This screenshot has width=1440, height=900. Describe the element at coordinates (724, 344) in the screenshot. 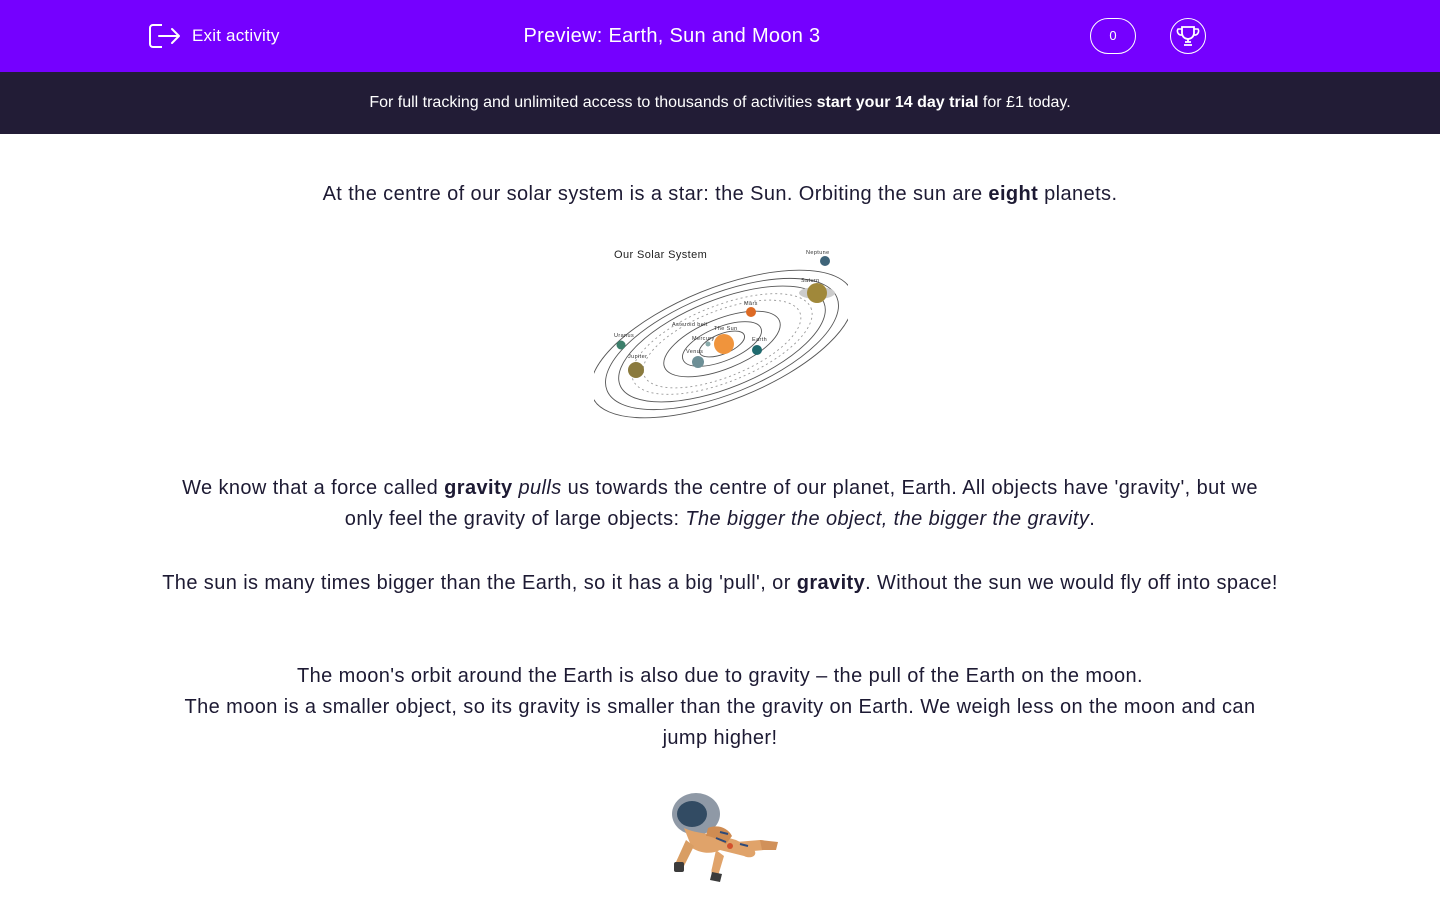

I see `sun-planet` at that location.